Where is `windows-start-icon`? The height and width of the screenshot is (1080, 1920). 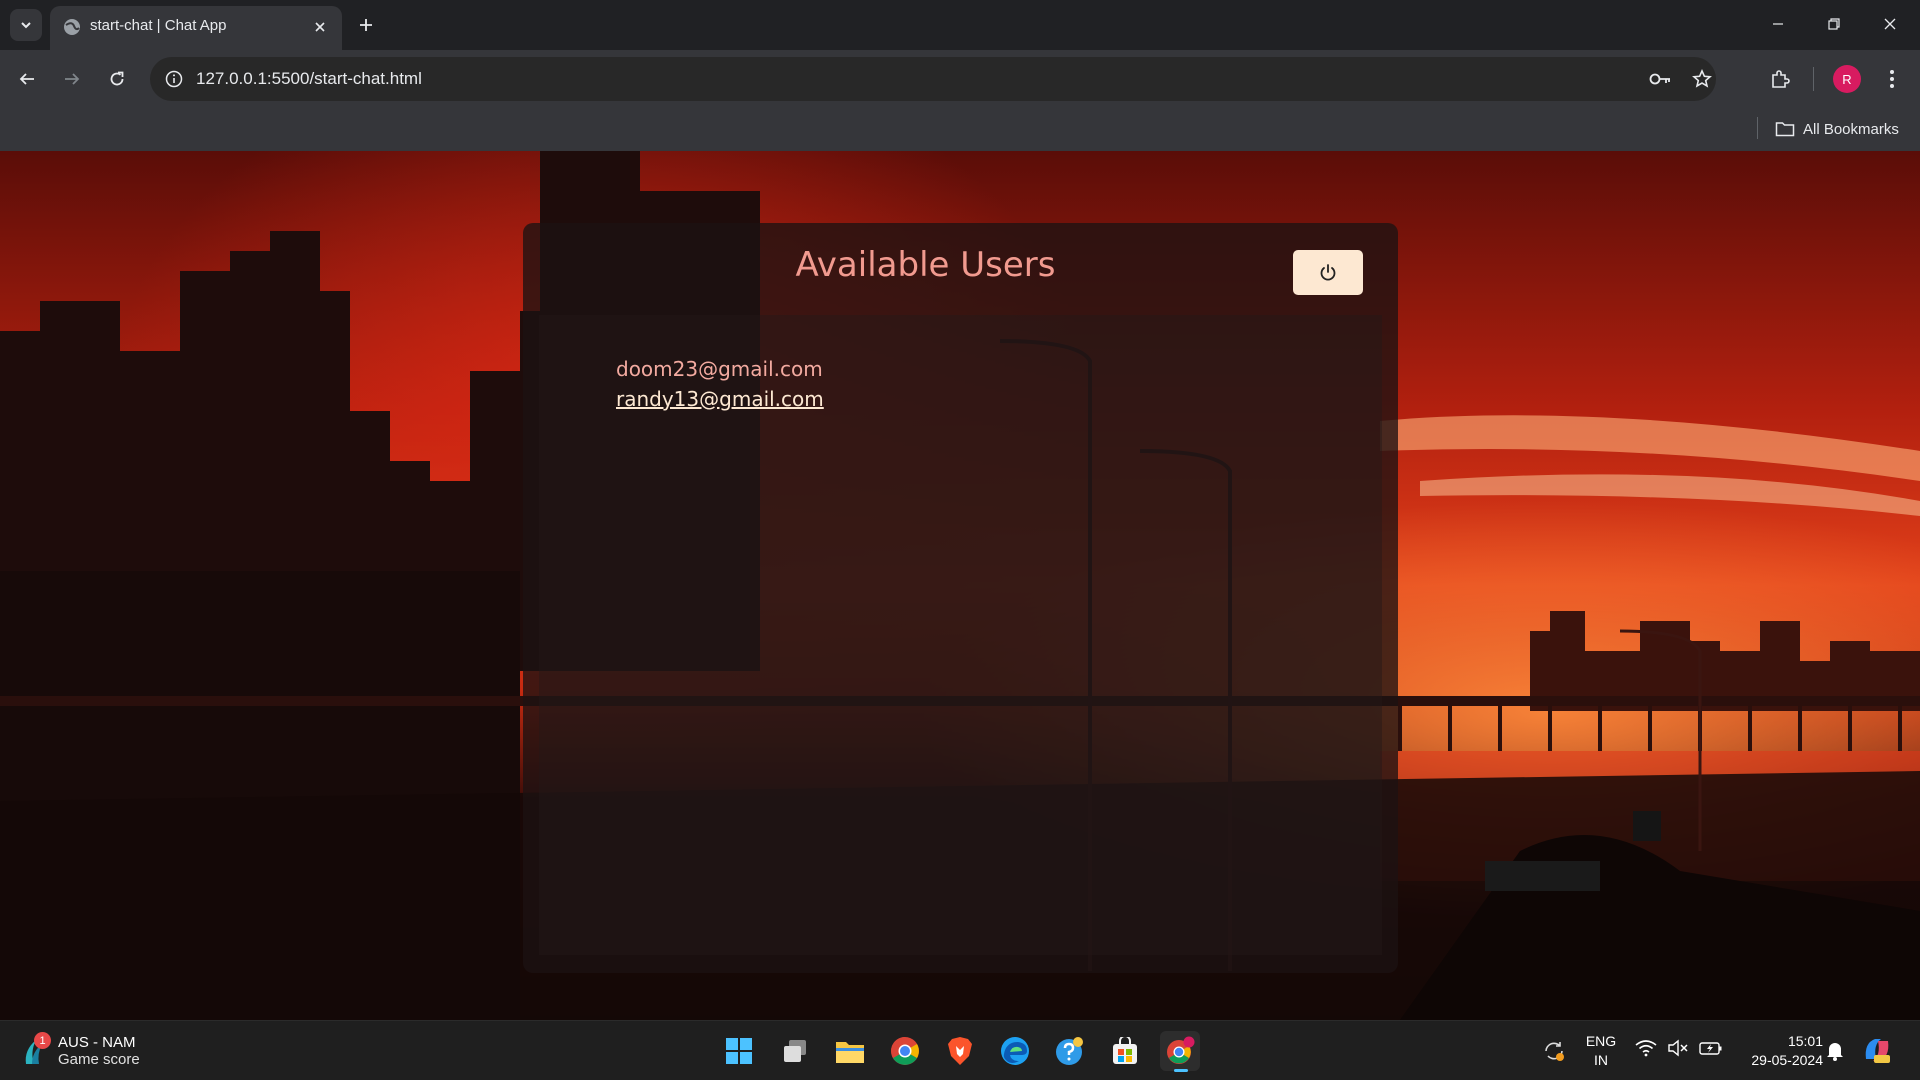 windows-start-icon is located at coordinates (739, 1051).